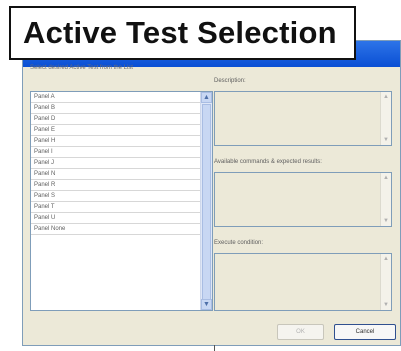 The width and height of the screenshot is (401, 351). I want to click on commands-results-field: ▲ ▼, so click(303, 199).